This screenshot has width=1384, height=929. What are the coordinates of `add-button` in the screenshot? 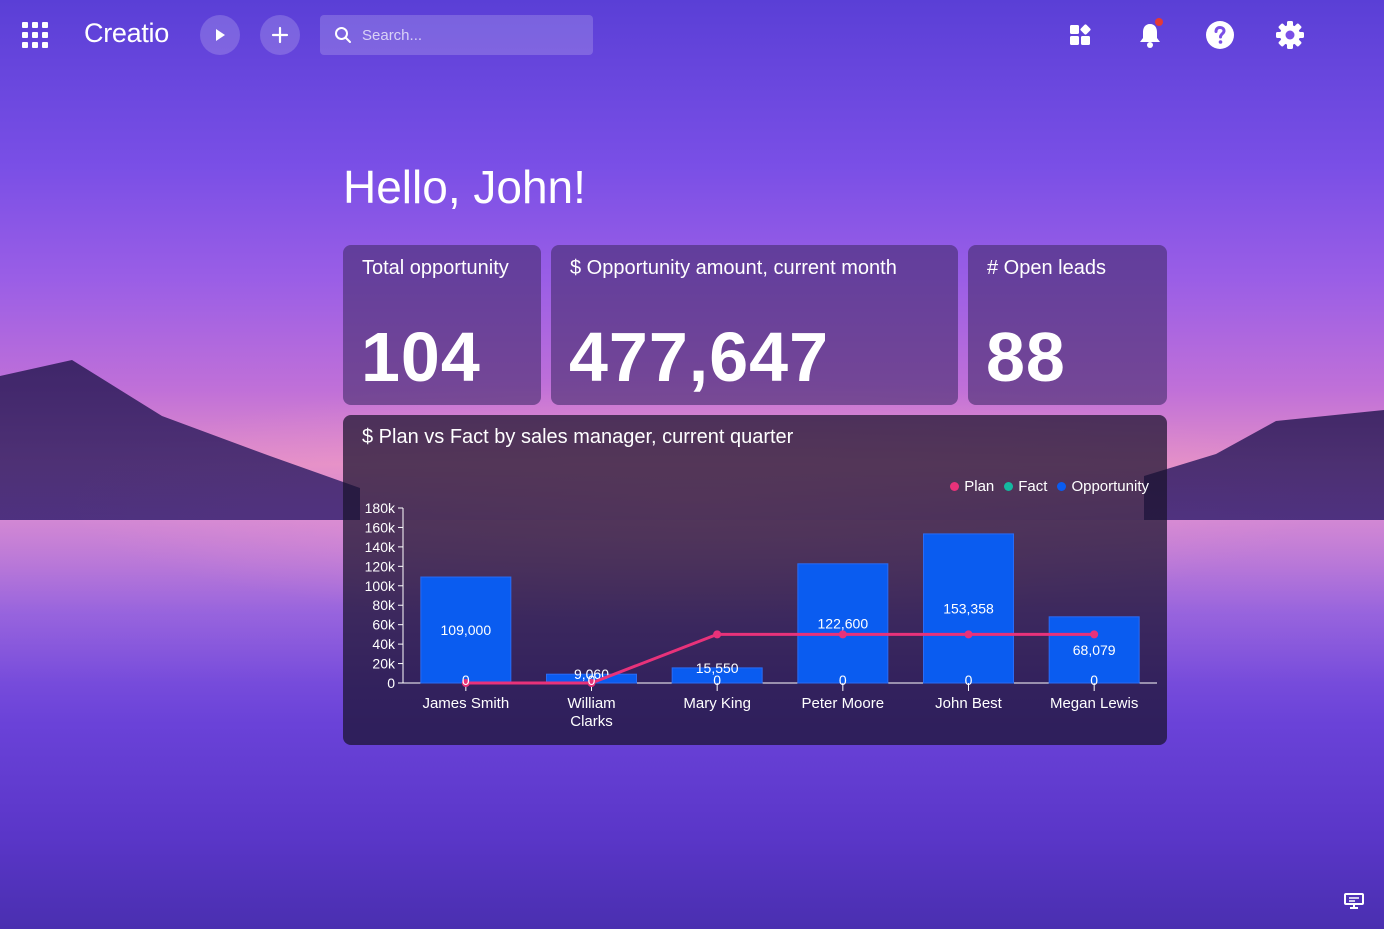 It's located at (280, 35).